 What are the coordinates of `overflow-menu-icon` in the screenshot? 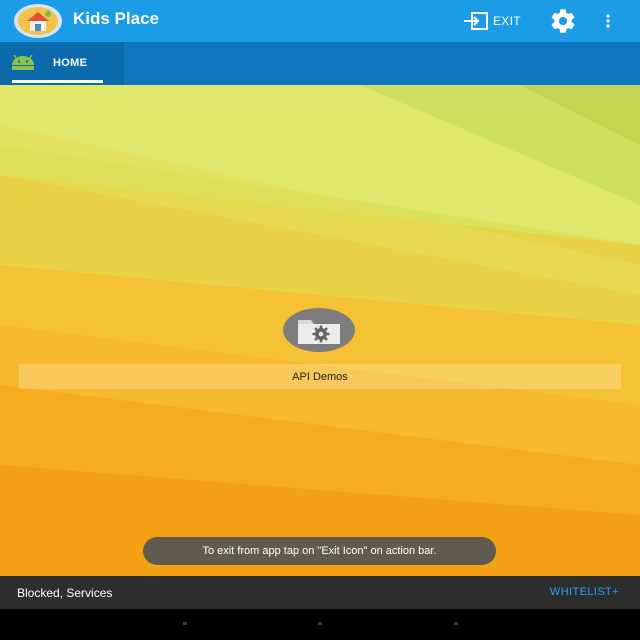 It's located at (608, 21).